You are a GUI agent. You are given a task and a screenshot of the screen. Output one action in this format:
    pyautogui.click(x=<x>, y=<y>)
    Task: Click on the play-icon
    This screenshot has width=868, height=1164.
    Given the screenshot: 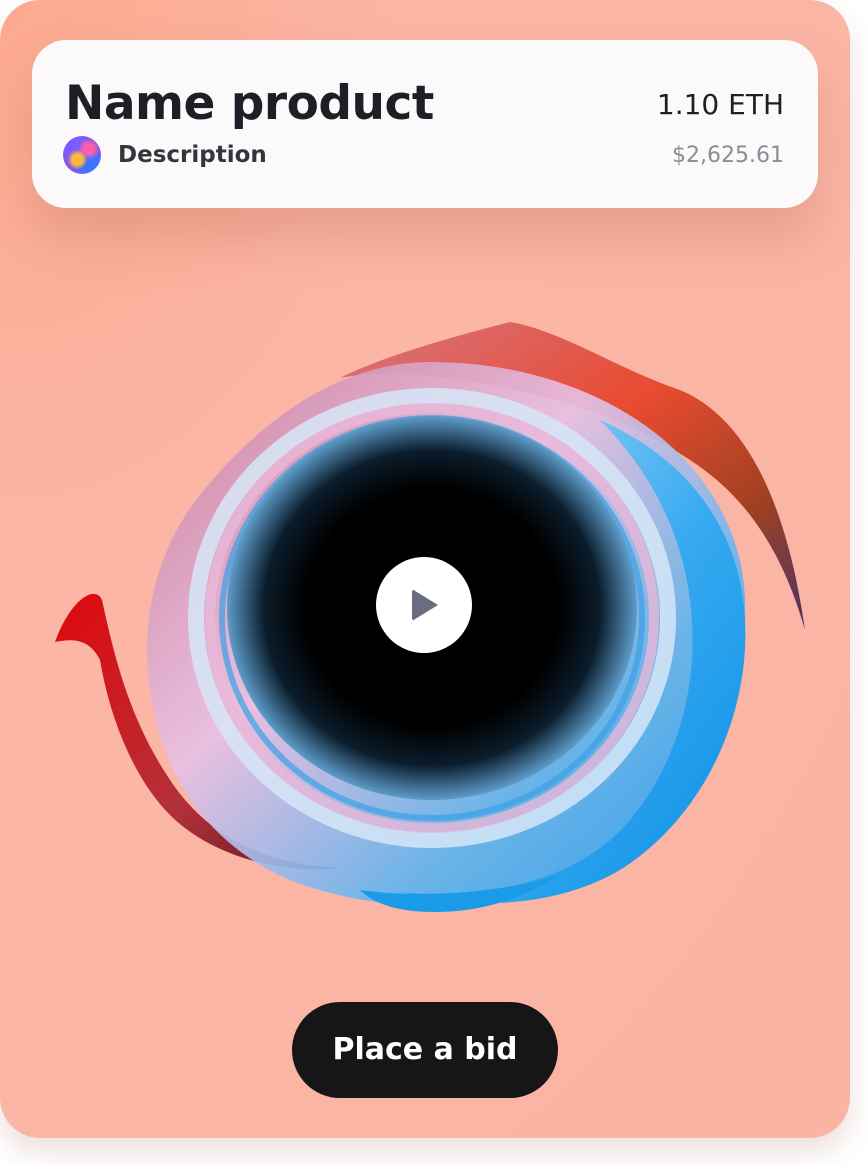 What is the action you would take?
    pyautogui.click(x=425, y=605)
    